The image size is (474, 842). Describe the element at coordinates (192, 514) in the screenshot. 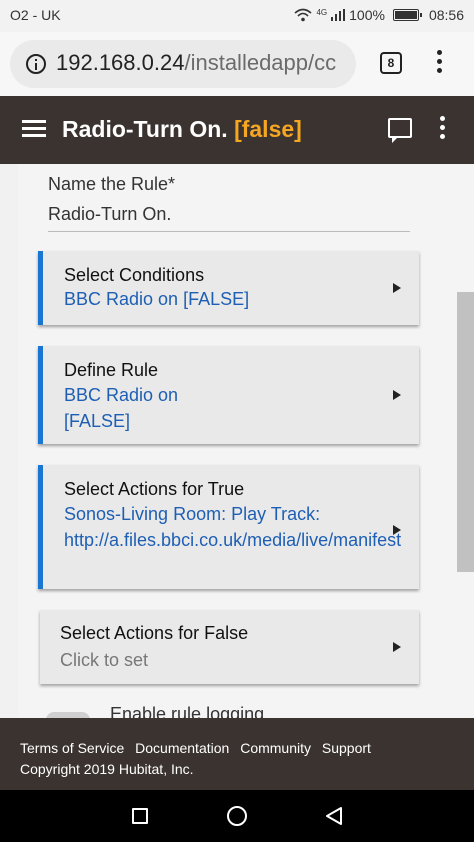

I see `card-value-line-1: Sonos-Living Room: Play Track:` at that location.